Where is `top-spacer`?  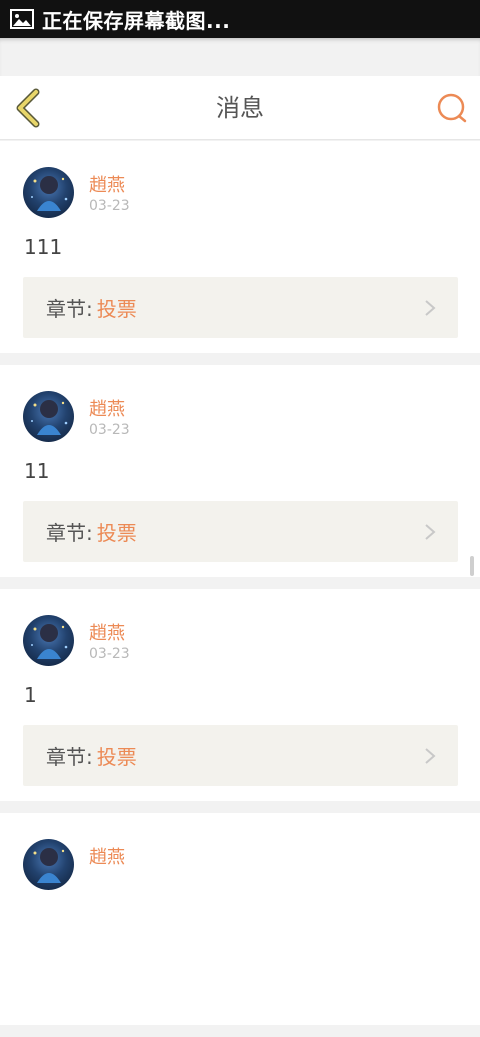
top-spacer is located at coordinates (240, 57).